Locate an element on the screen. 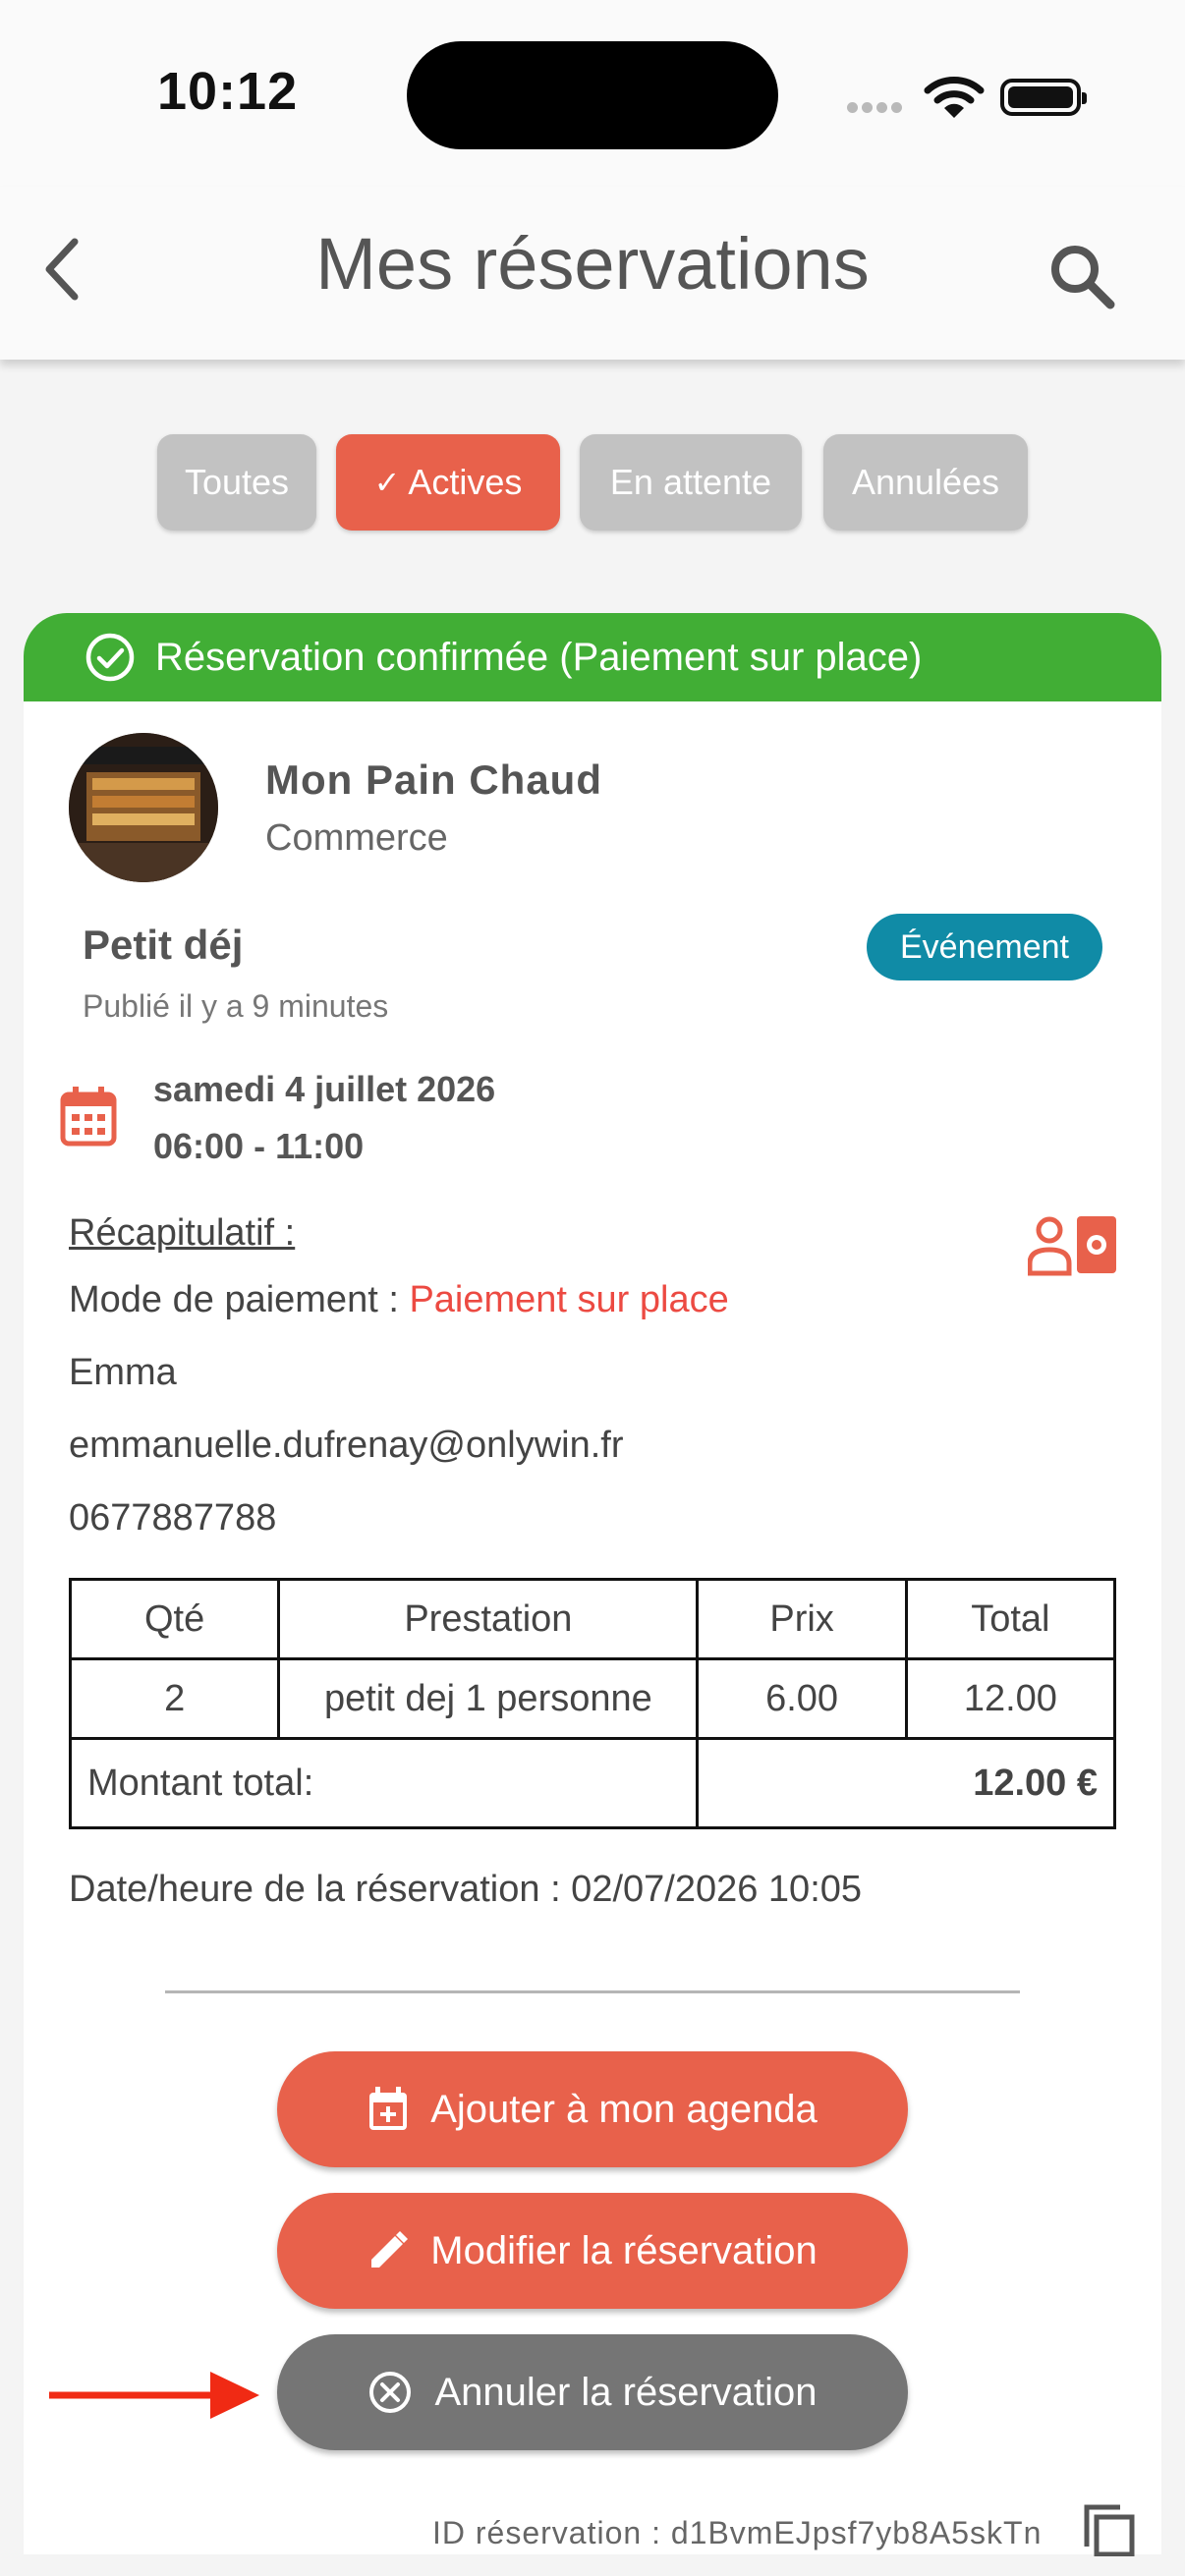  filter-chip-label: En attente is located at coordinates (691, 482).